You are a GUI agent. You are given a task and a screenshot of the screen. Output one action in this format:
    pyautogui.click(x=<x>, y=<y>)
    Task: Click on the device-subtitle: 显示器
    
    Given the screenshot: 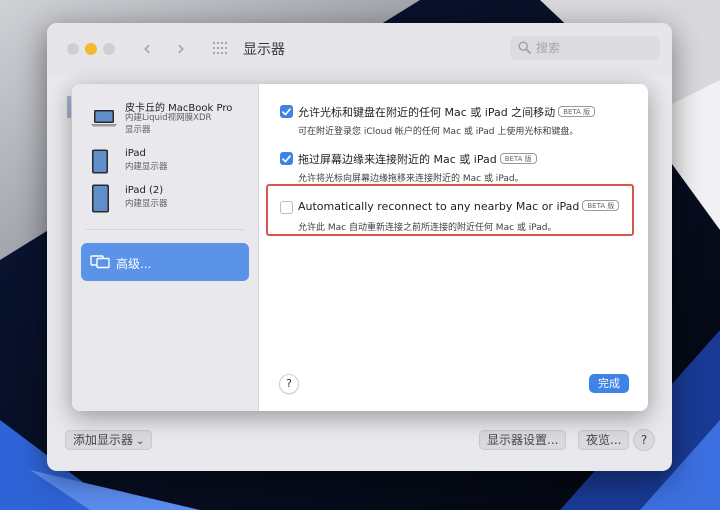 What is the action you would take?
    pyautogui.click(x=138, y=130)
    